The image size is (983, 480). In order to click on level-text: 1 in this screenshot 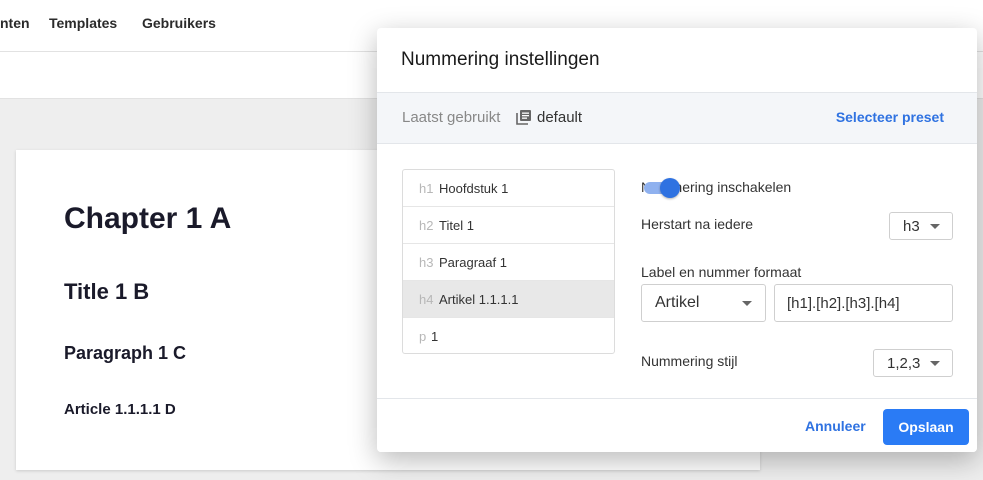, I will do `click(435, 336)`.